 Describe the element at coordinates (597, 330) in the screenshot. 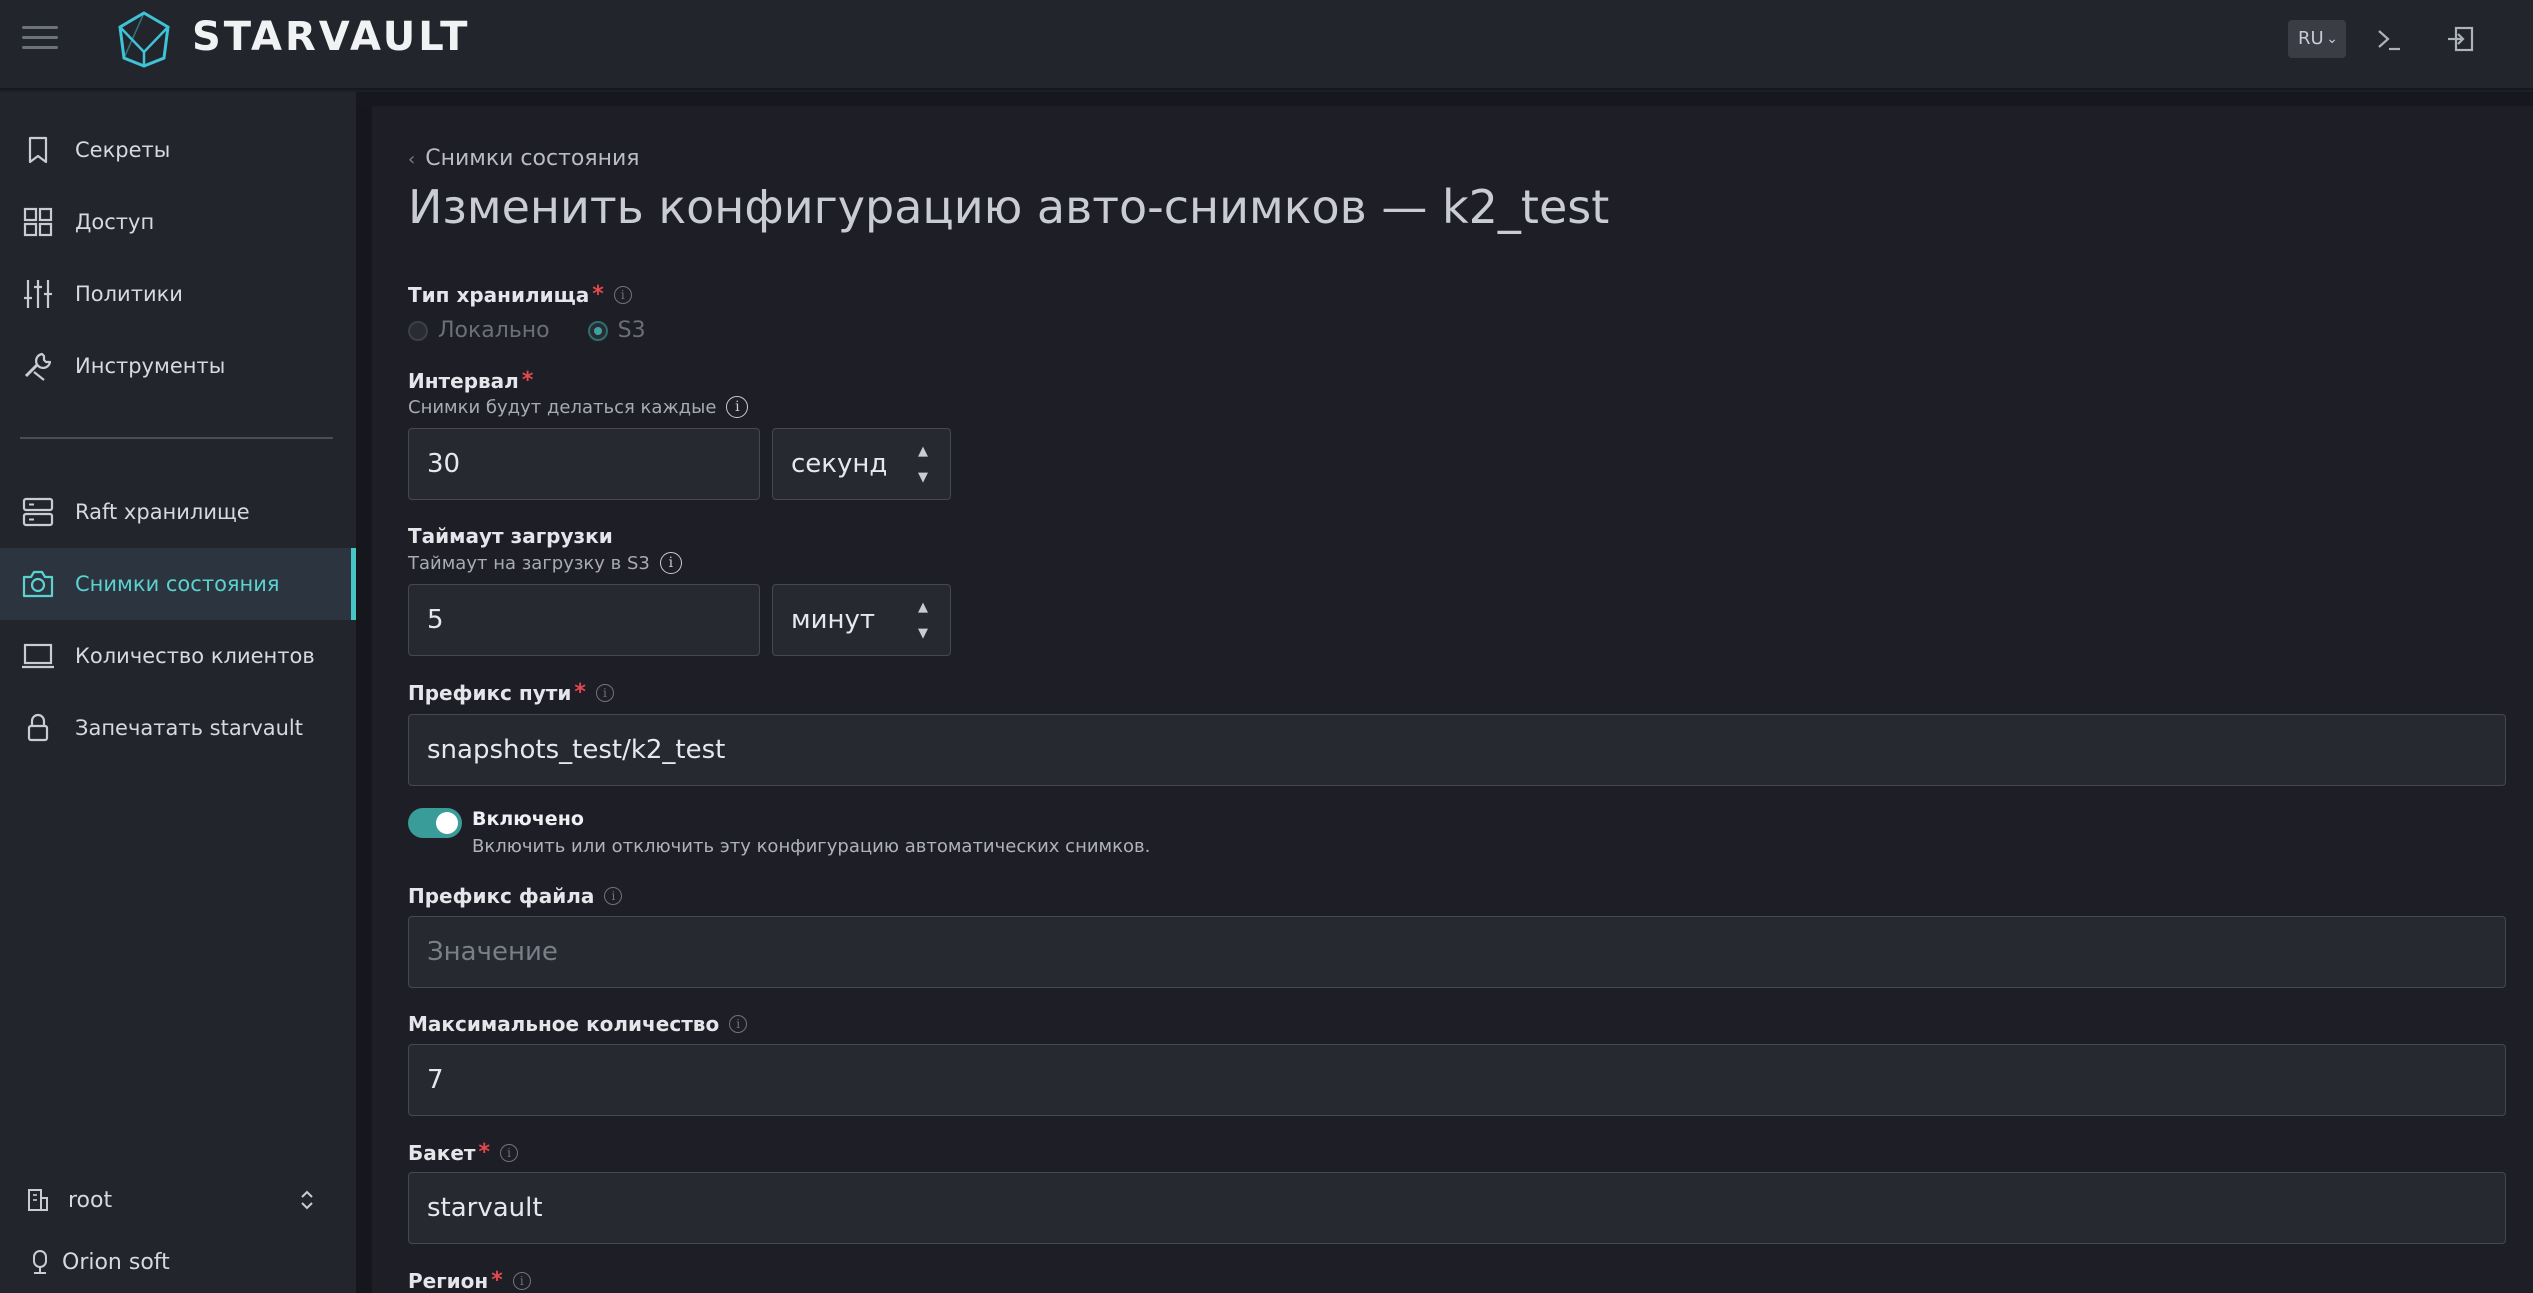

I see `radio-s3` at that location.